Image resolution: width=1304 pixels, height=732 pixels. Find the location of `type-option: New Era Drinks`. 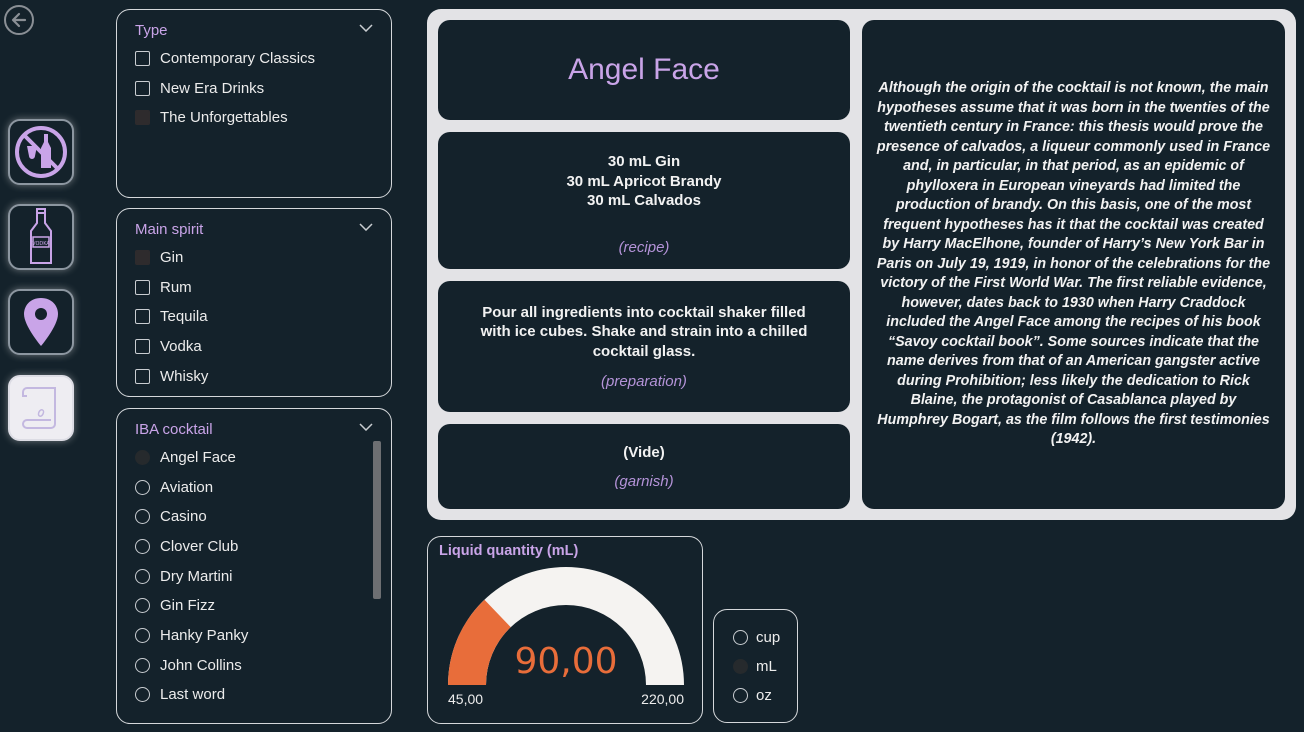

type-option: New Era Drinks is located at coordinates (199, 88).